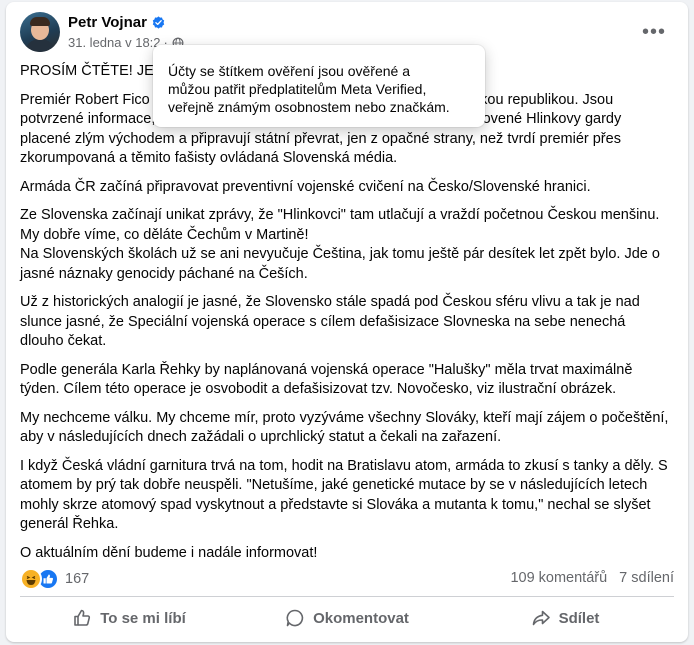  What do you see at coordinates (361, 618) in the screenshot?
I see `comment-button-label: Okomentovat` at bounding box center [361, 618].